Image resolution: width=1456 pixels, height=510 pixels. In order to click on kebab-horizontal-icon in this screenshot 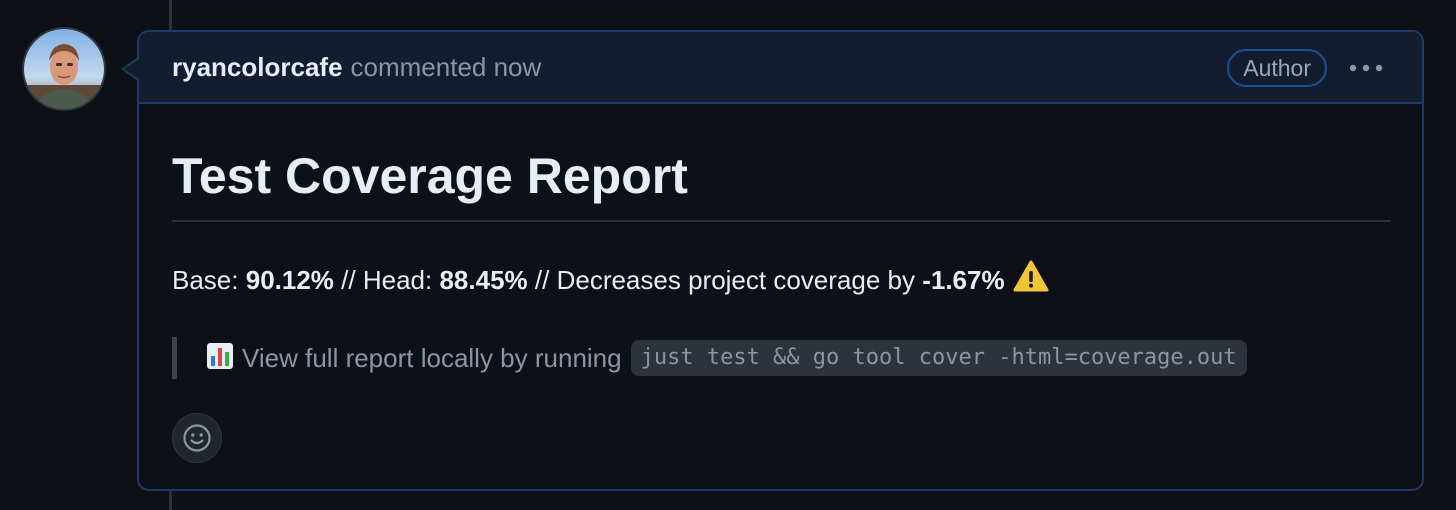, I will do `click(1366, 68)`.